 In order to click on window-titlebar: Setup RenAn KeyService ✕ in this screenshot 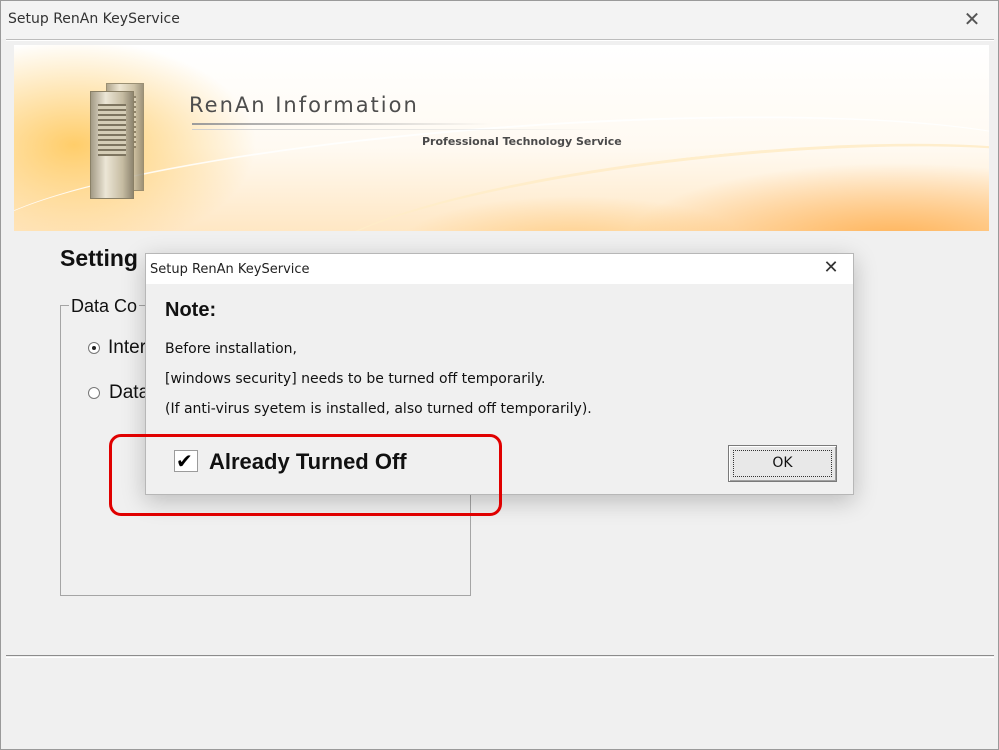, I will do `click(499, 20)`.